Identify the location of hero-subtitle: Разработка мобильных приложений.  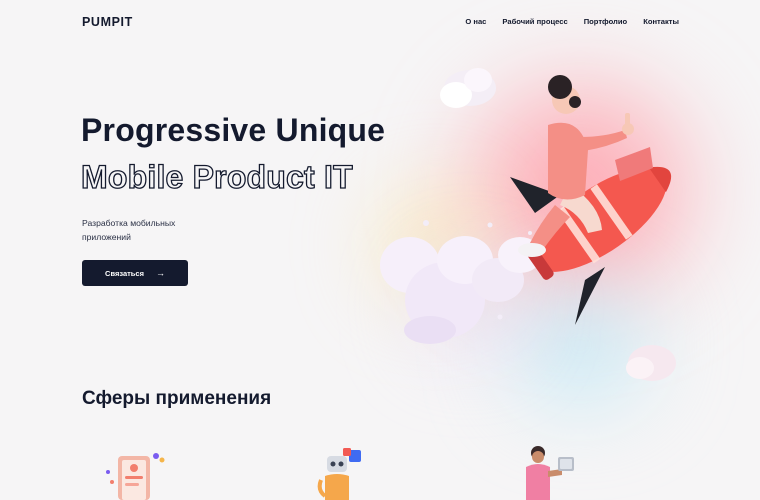
(129, 230).